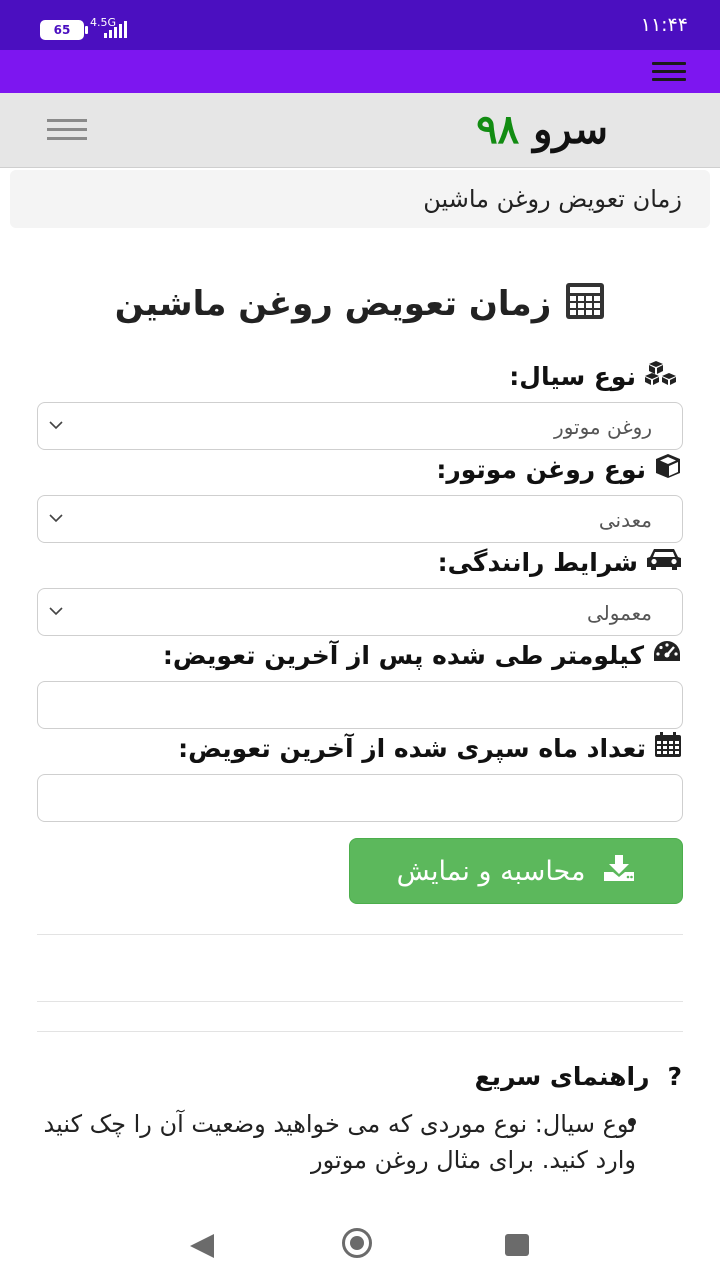  Describe the element at coordinates (403, 655) in the screenshot. I see `km-label-text: کیلومتر طی شده پس از آخرین تعویض:` at that location.